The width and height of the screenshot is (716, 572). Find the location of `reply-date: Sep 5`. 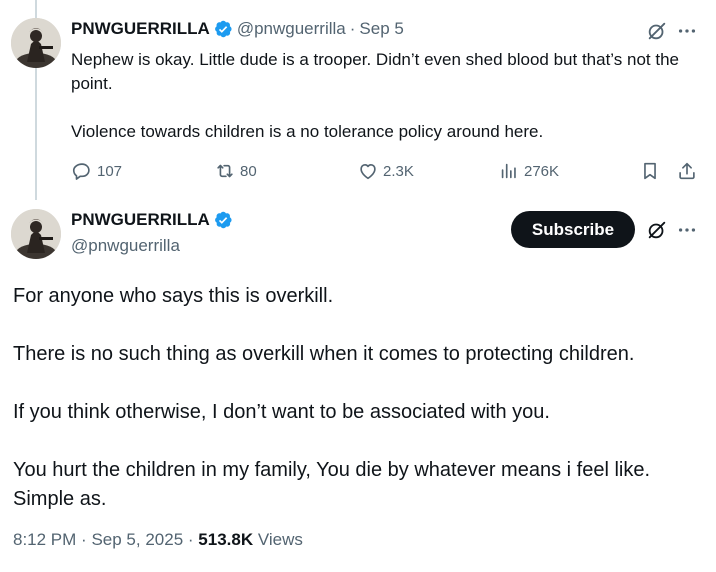

reply-date: Sep 5 is located at coordinates (381, 29).